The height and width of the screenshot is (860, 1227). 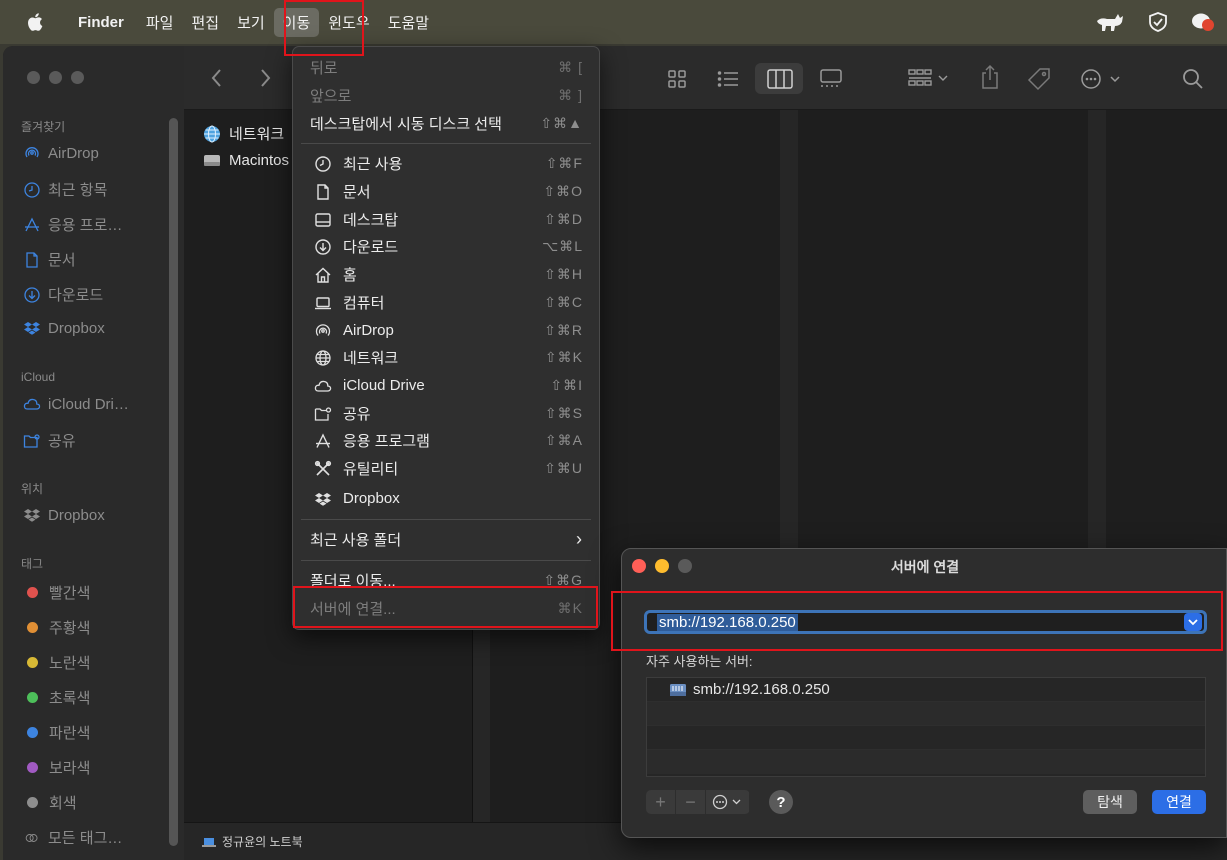 What do you see at coordinates (446, 191) in the screenshot?
I see `menu-item-documents: 문서 ⇧⌘O` at bounding box center [446, 191].